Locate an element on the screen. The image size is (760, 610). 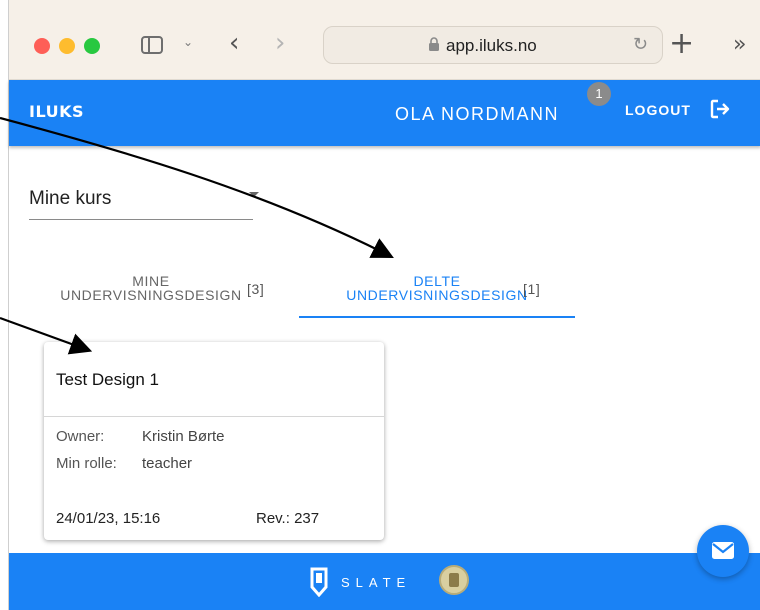
mail-button is located at coordinates (723, 551).